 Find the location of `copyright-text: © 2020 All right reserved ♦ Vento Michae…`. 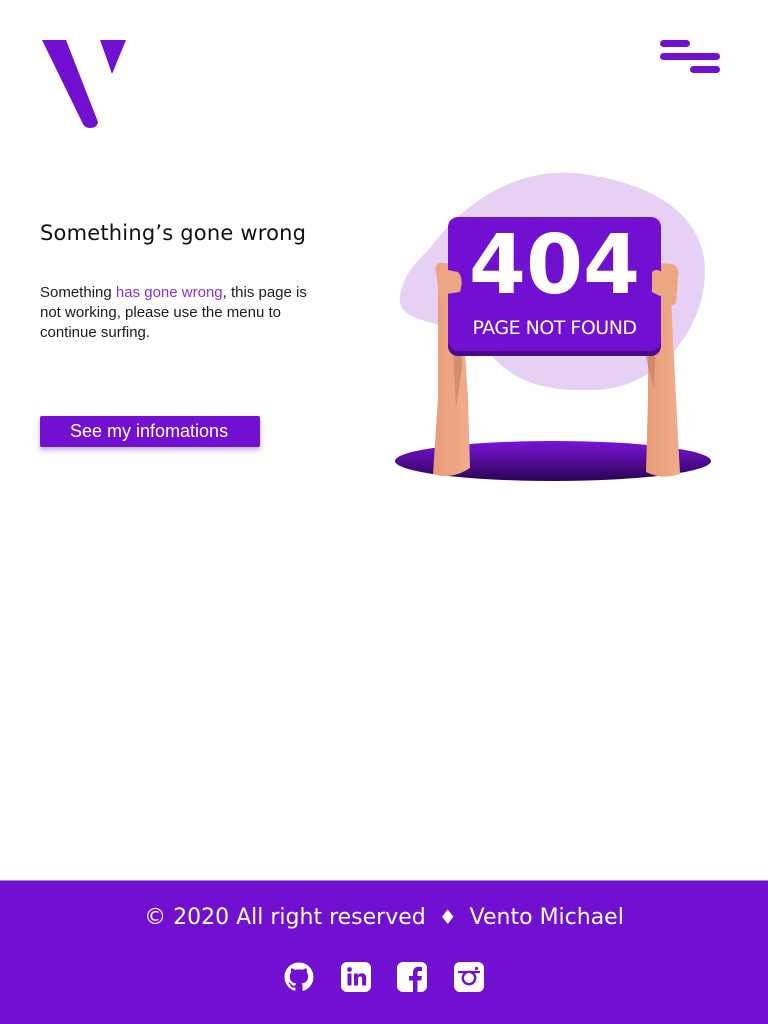

copyright-text: © 2020 All right reserved ♦ Vento Michae… is located at coordinates (384, 917).